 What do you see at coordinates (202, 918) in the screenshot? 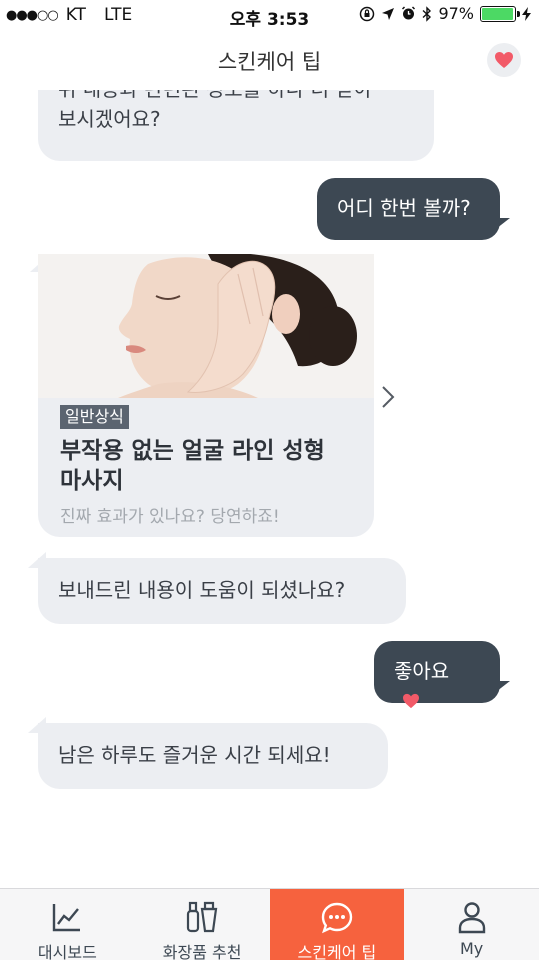
I see `cosmetics-icon` at bounding box center [202, 918].